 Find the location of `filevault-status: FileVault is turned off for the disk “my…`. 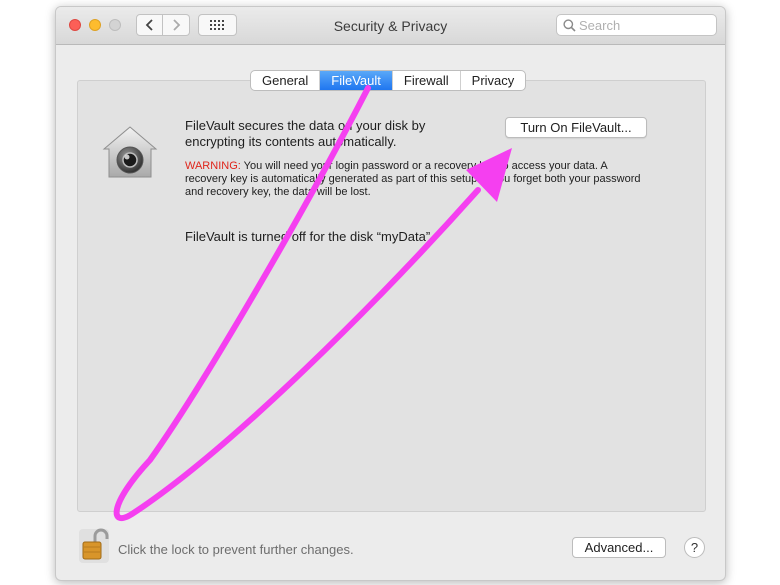

filevault-status: FileVault is turned off for the disk “my… is located at coordinates (309, 236).